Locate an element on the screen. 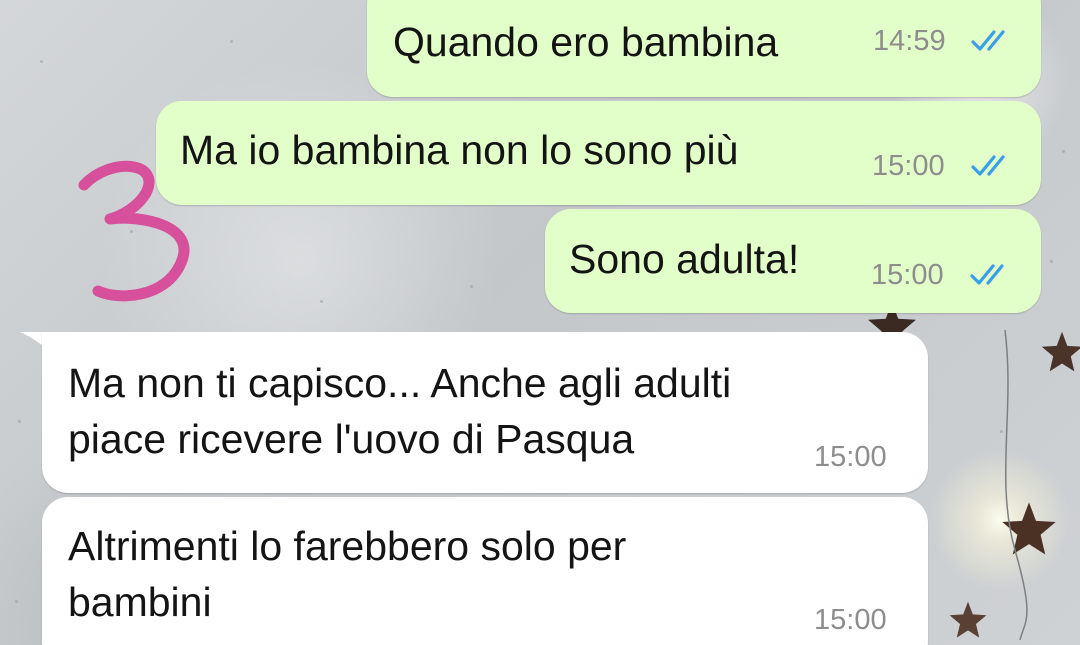 This screenshot has width=1080, height=645. message-text: Quando ero bambina is located at coordinates (586, 42).